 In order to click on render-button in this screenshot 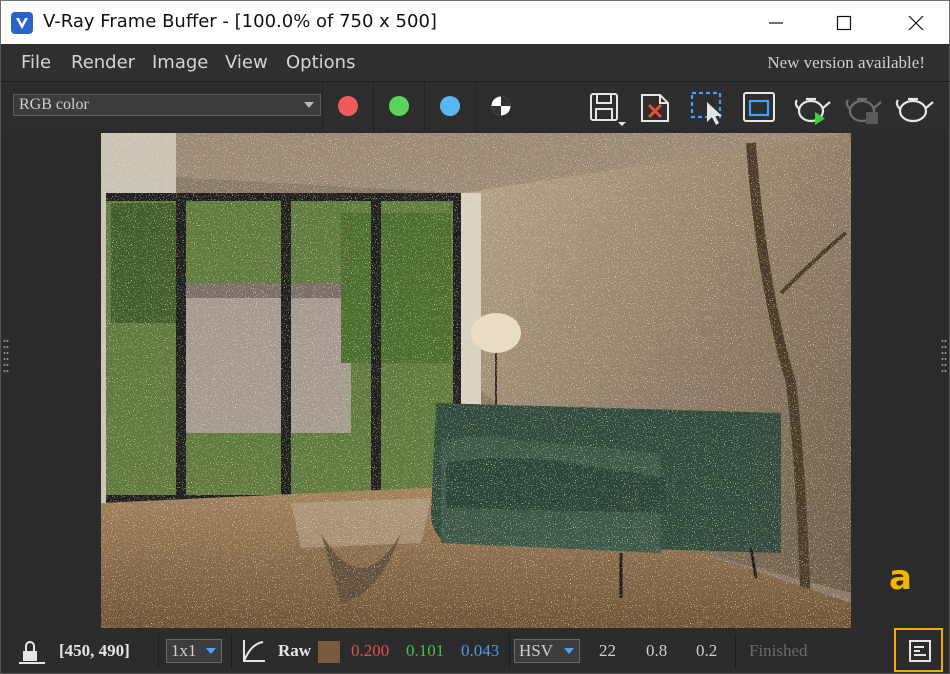, I will do `click(914, 107)`.